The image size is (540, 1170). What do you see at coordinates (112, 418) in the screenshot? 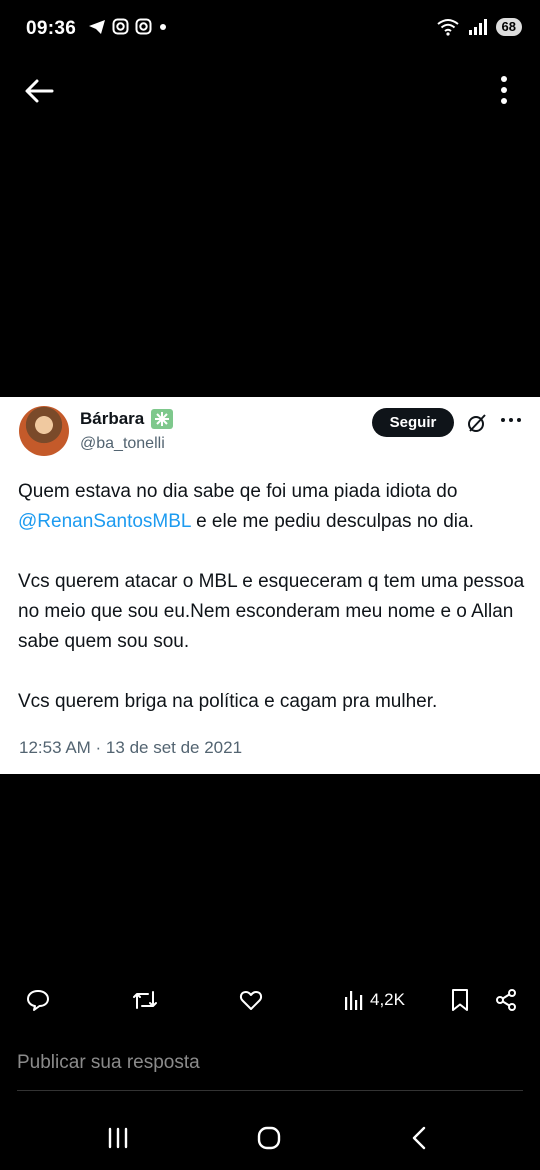
I see `author-name: Bárbara` at bounding box center [112, 418].